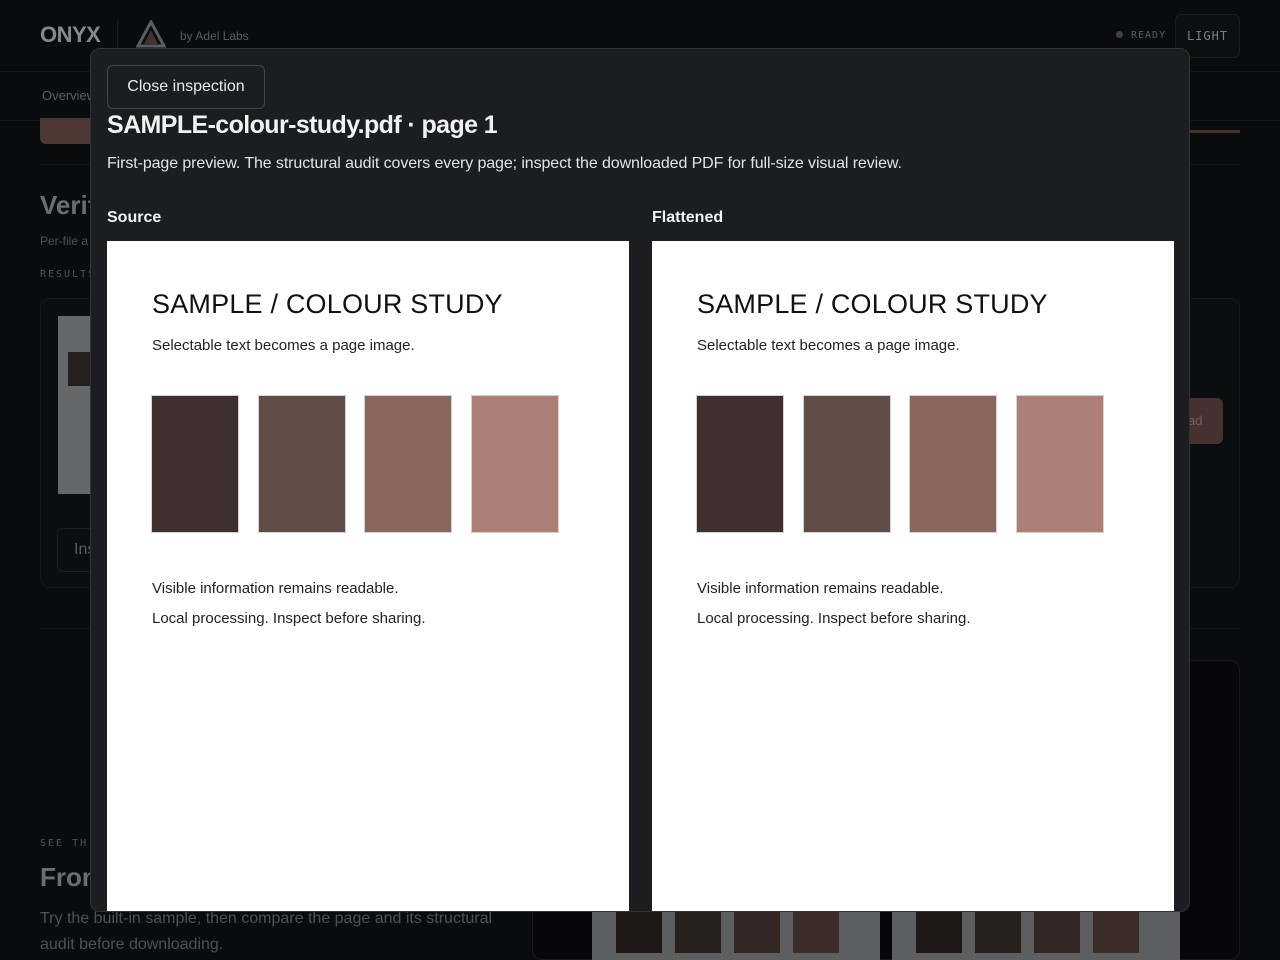  I want to click on dialog-title: SAMPLE-colour-study.pdf · page 1, so click(302, 125).